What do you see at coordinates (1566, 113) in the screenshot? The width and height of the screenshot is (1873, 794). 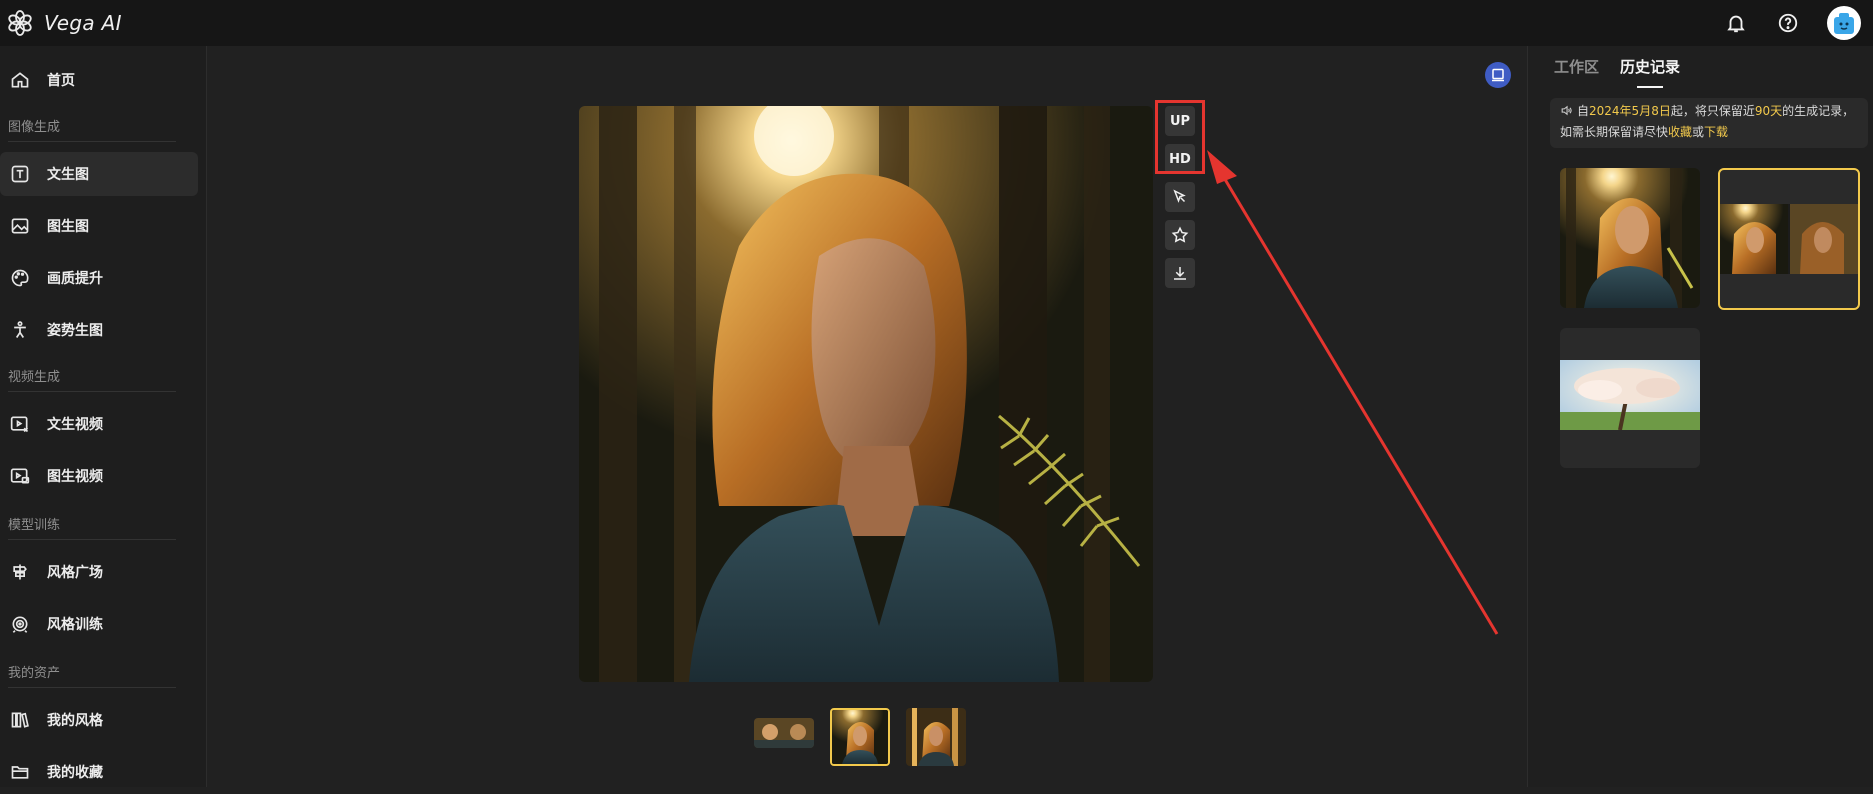 I see `speaker-icon` at bounding box center [1566, 113].